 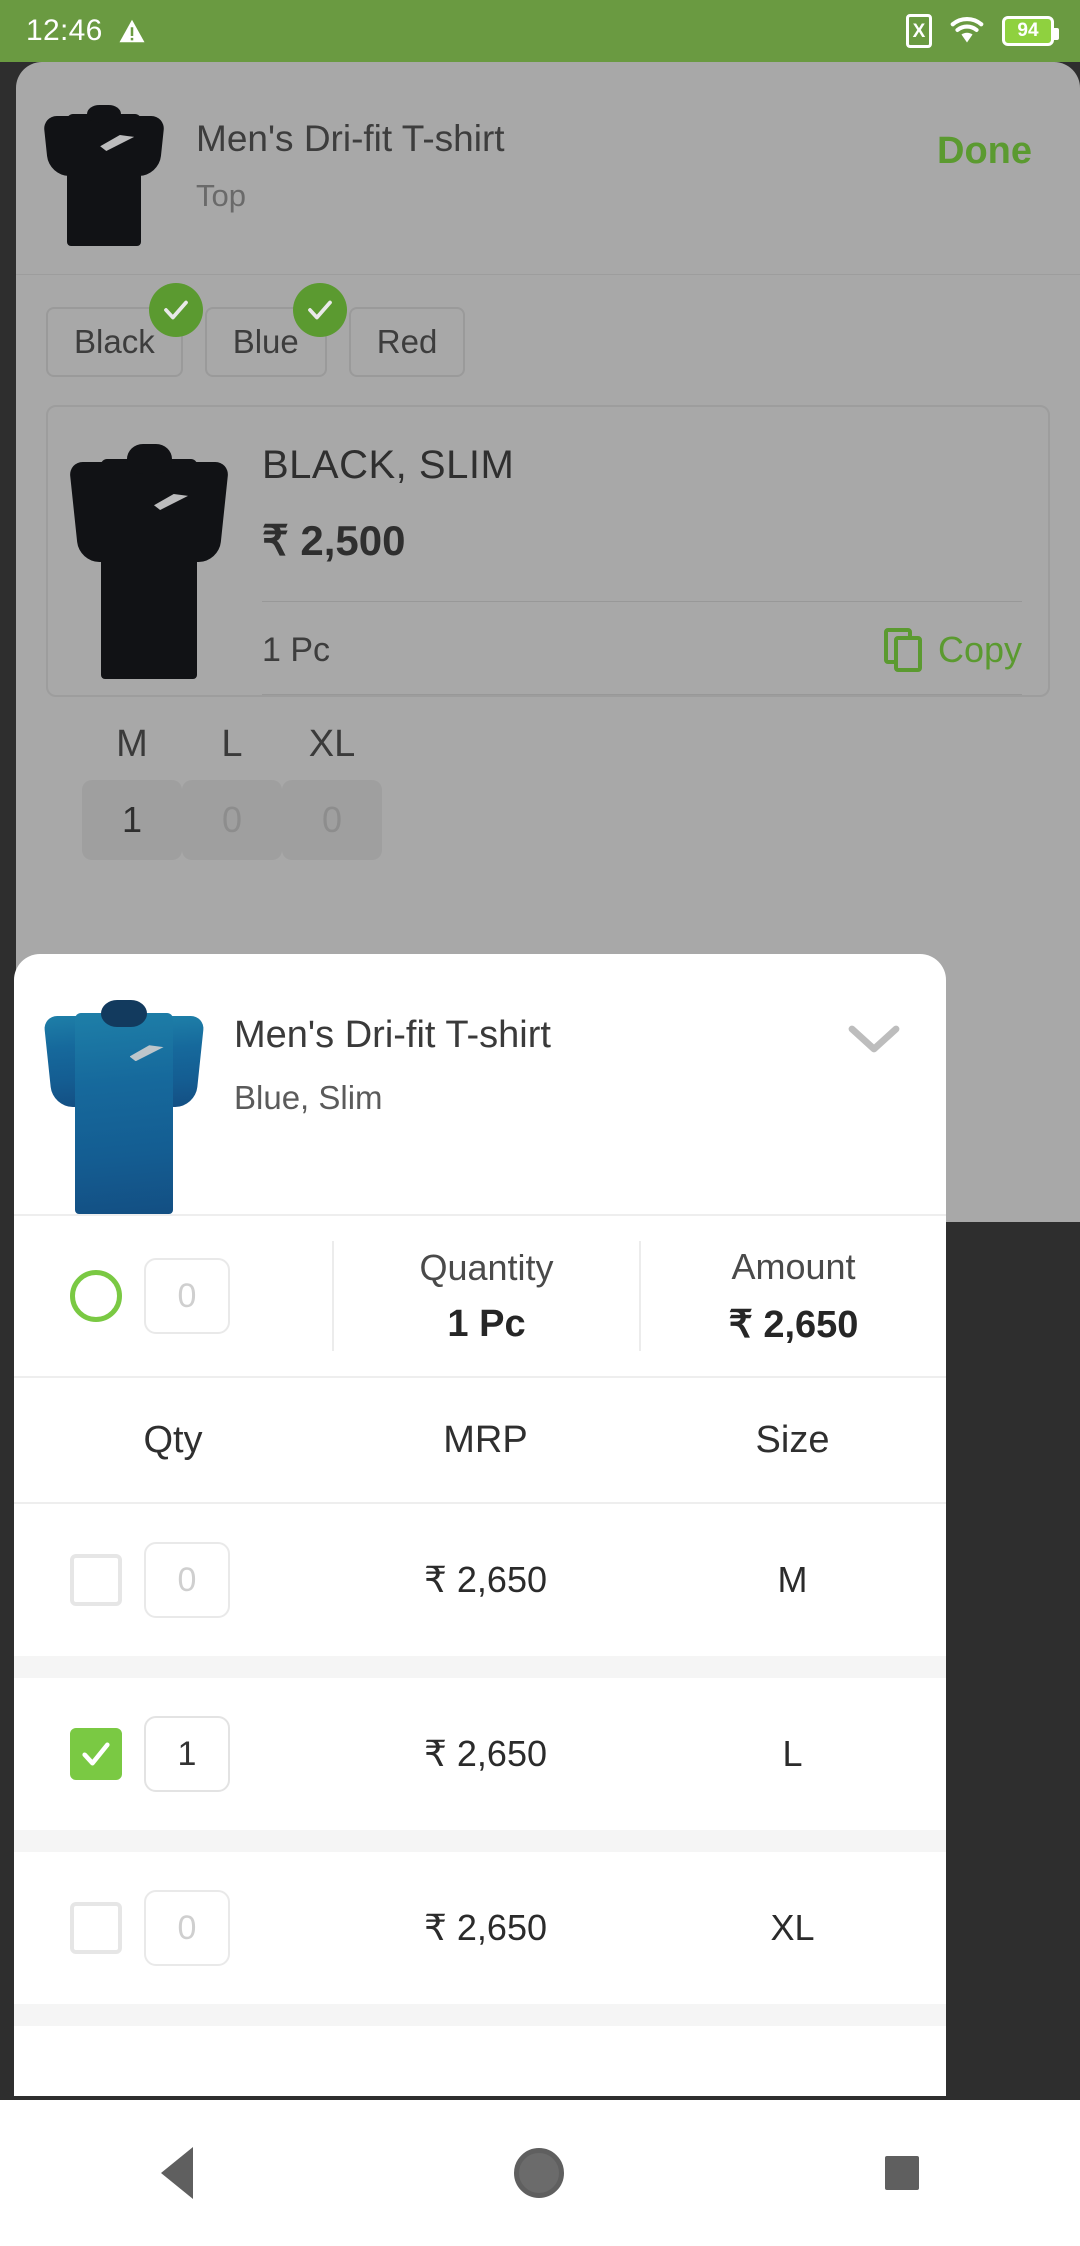 I want to click on total-qty-input: 0, so click(x=187, y=1296).